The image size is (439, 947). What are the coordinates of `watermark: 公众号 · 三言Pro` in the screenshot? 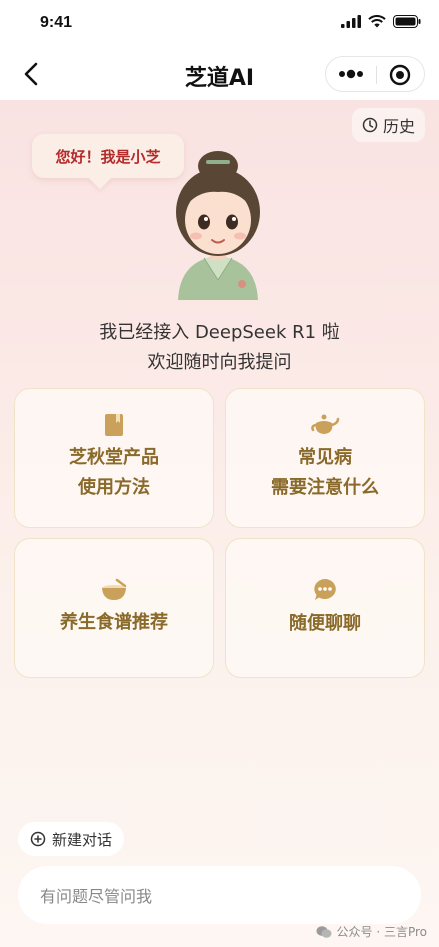 It's located at (371, 931).